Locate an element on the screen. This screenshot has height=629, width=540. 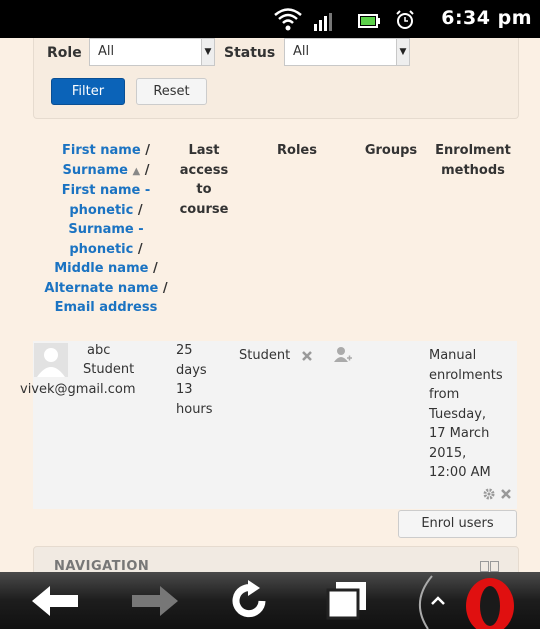
last-access-hours-num: 13 is located at coordinates (184, 389).